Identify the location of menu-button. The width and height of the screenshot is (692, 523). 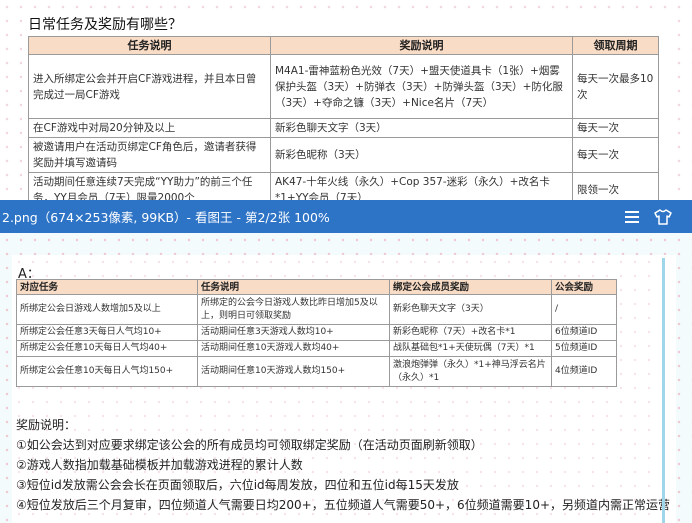
(632, 217).